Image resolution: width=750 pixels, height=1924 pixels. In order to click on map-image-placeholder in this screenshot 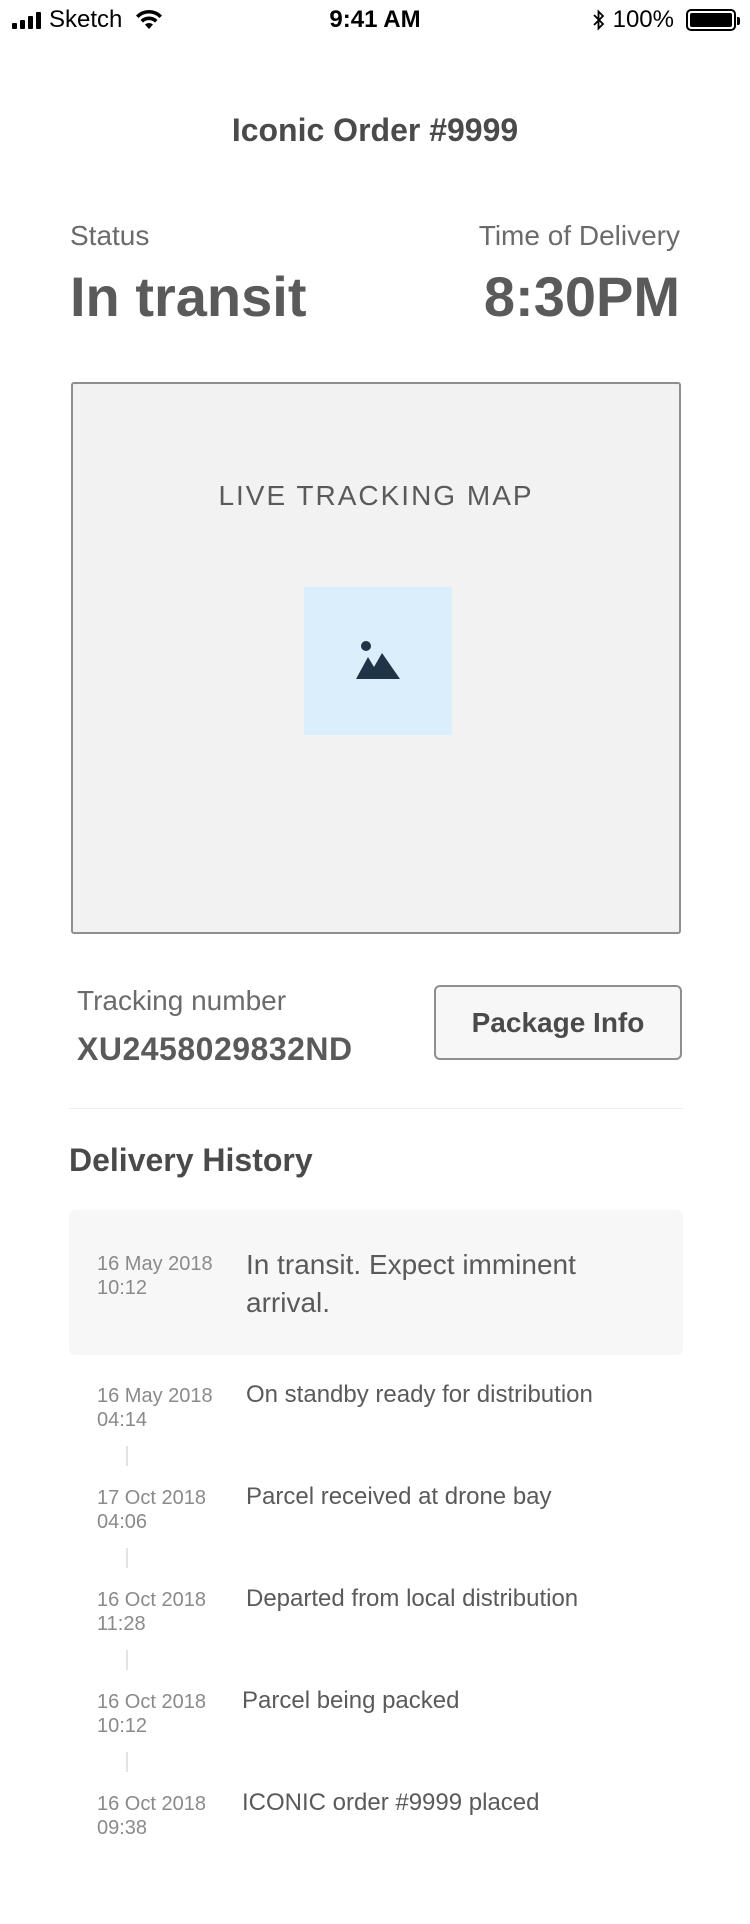, I will do `click(378, 661)`.